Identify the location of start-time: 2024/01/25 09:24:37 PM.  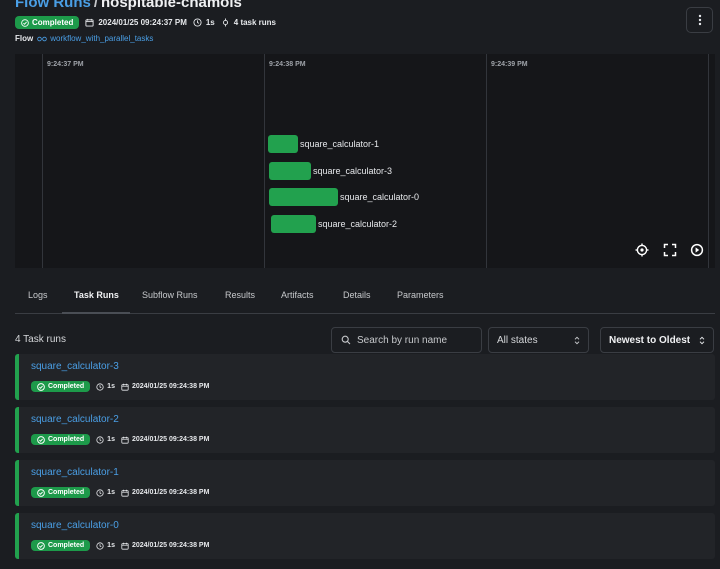
(136, 22).